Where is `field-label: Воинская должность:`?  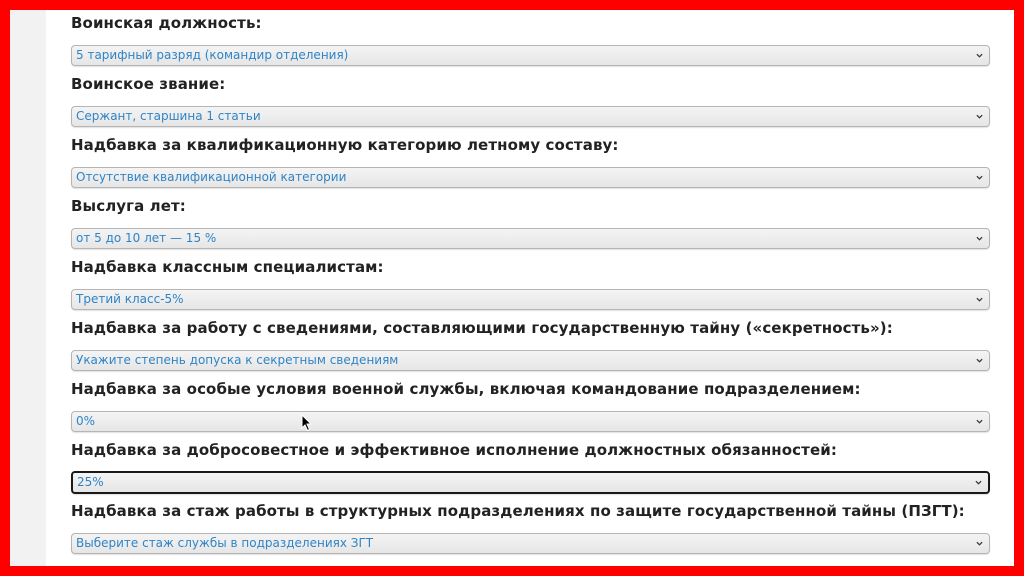 field-label: Воинская должность: is located at coordinates (166, 23).